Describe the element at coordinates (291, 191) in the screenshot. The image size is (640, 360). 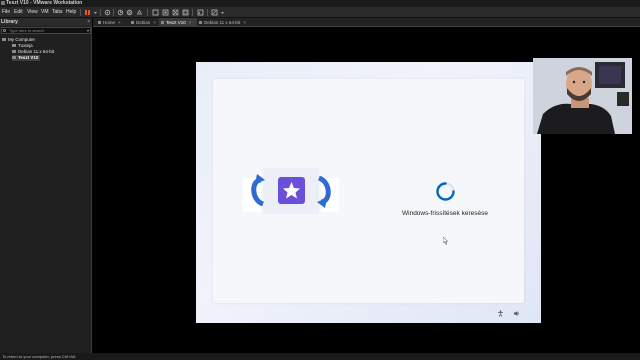
I see `windows-update-illustration` at that location.